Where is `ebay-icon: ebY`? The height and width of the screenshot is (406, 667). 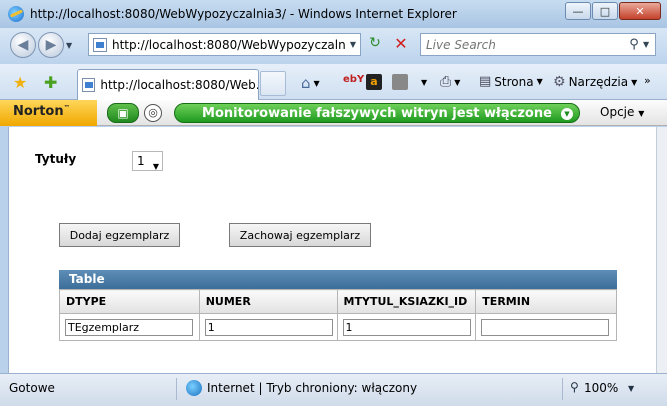 ebay-icon: ebY is located at coordinates (354, 79).